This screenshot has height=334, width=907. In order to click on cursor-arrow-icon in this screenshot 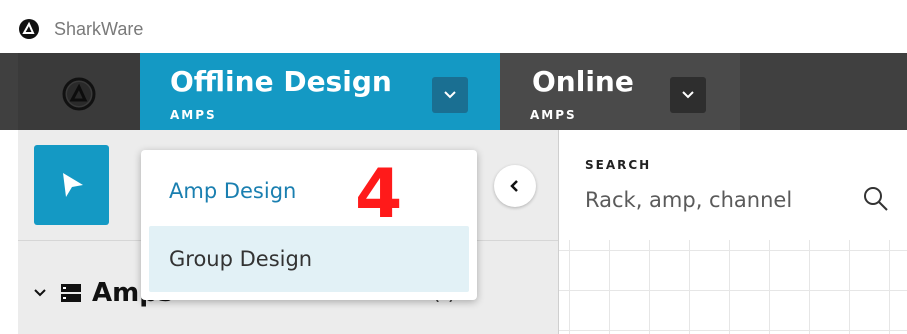, I will do `click(72, 185)`.